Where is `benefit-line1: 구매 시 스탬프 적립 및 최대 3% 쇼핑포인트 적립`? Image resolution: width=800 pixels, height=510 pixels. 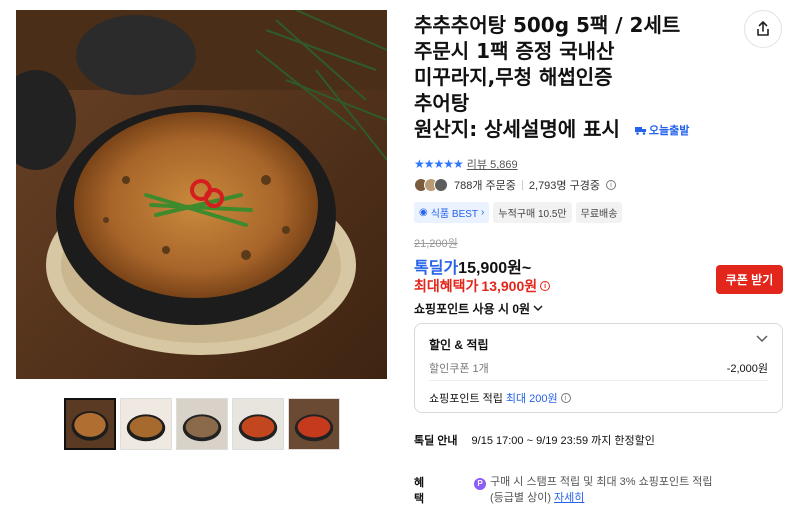 benefit-line1: 구매 시 스탬프 적립 및 최대 3% 쇼핑포인트 적립 is located at coordinates (601, 482).